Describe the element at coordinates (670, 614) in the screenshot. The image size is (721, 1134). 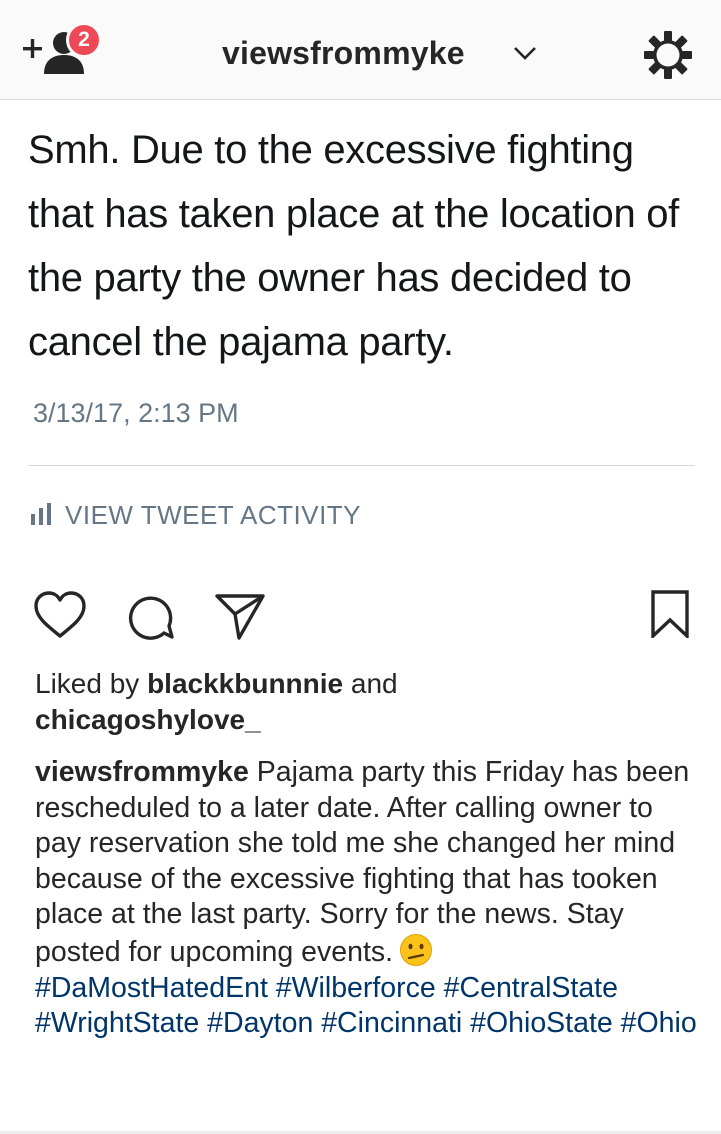
I see `bookmark-icon` at that location.